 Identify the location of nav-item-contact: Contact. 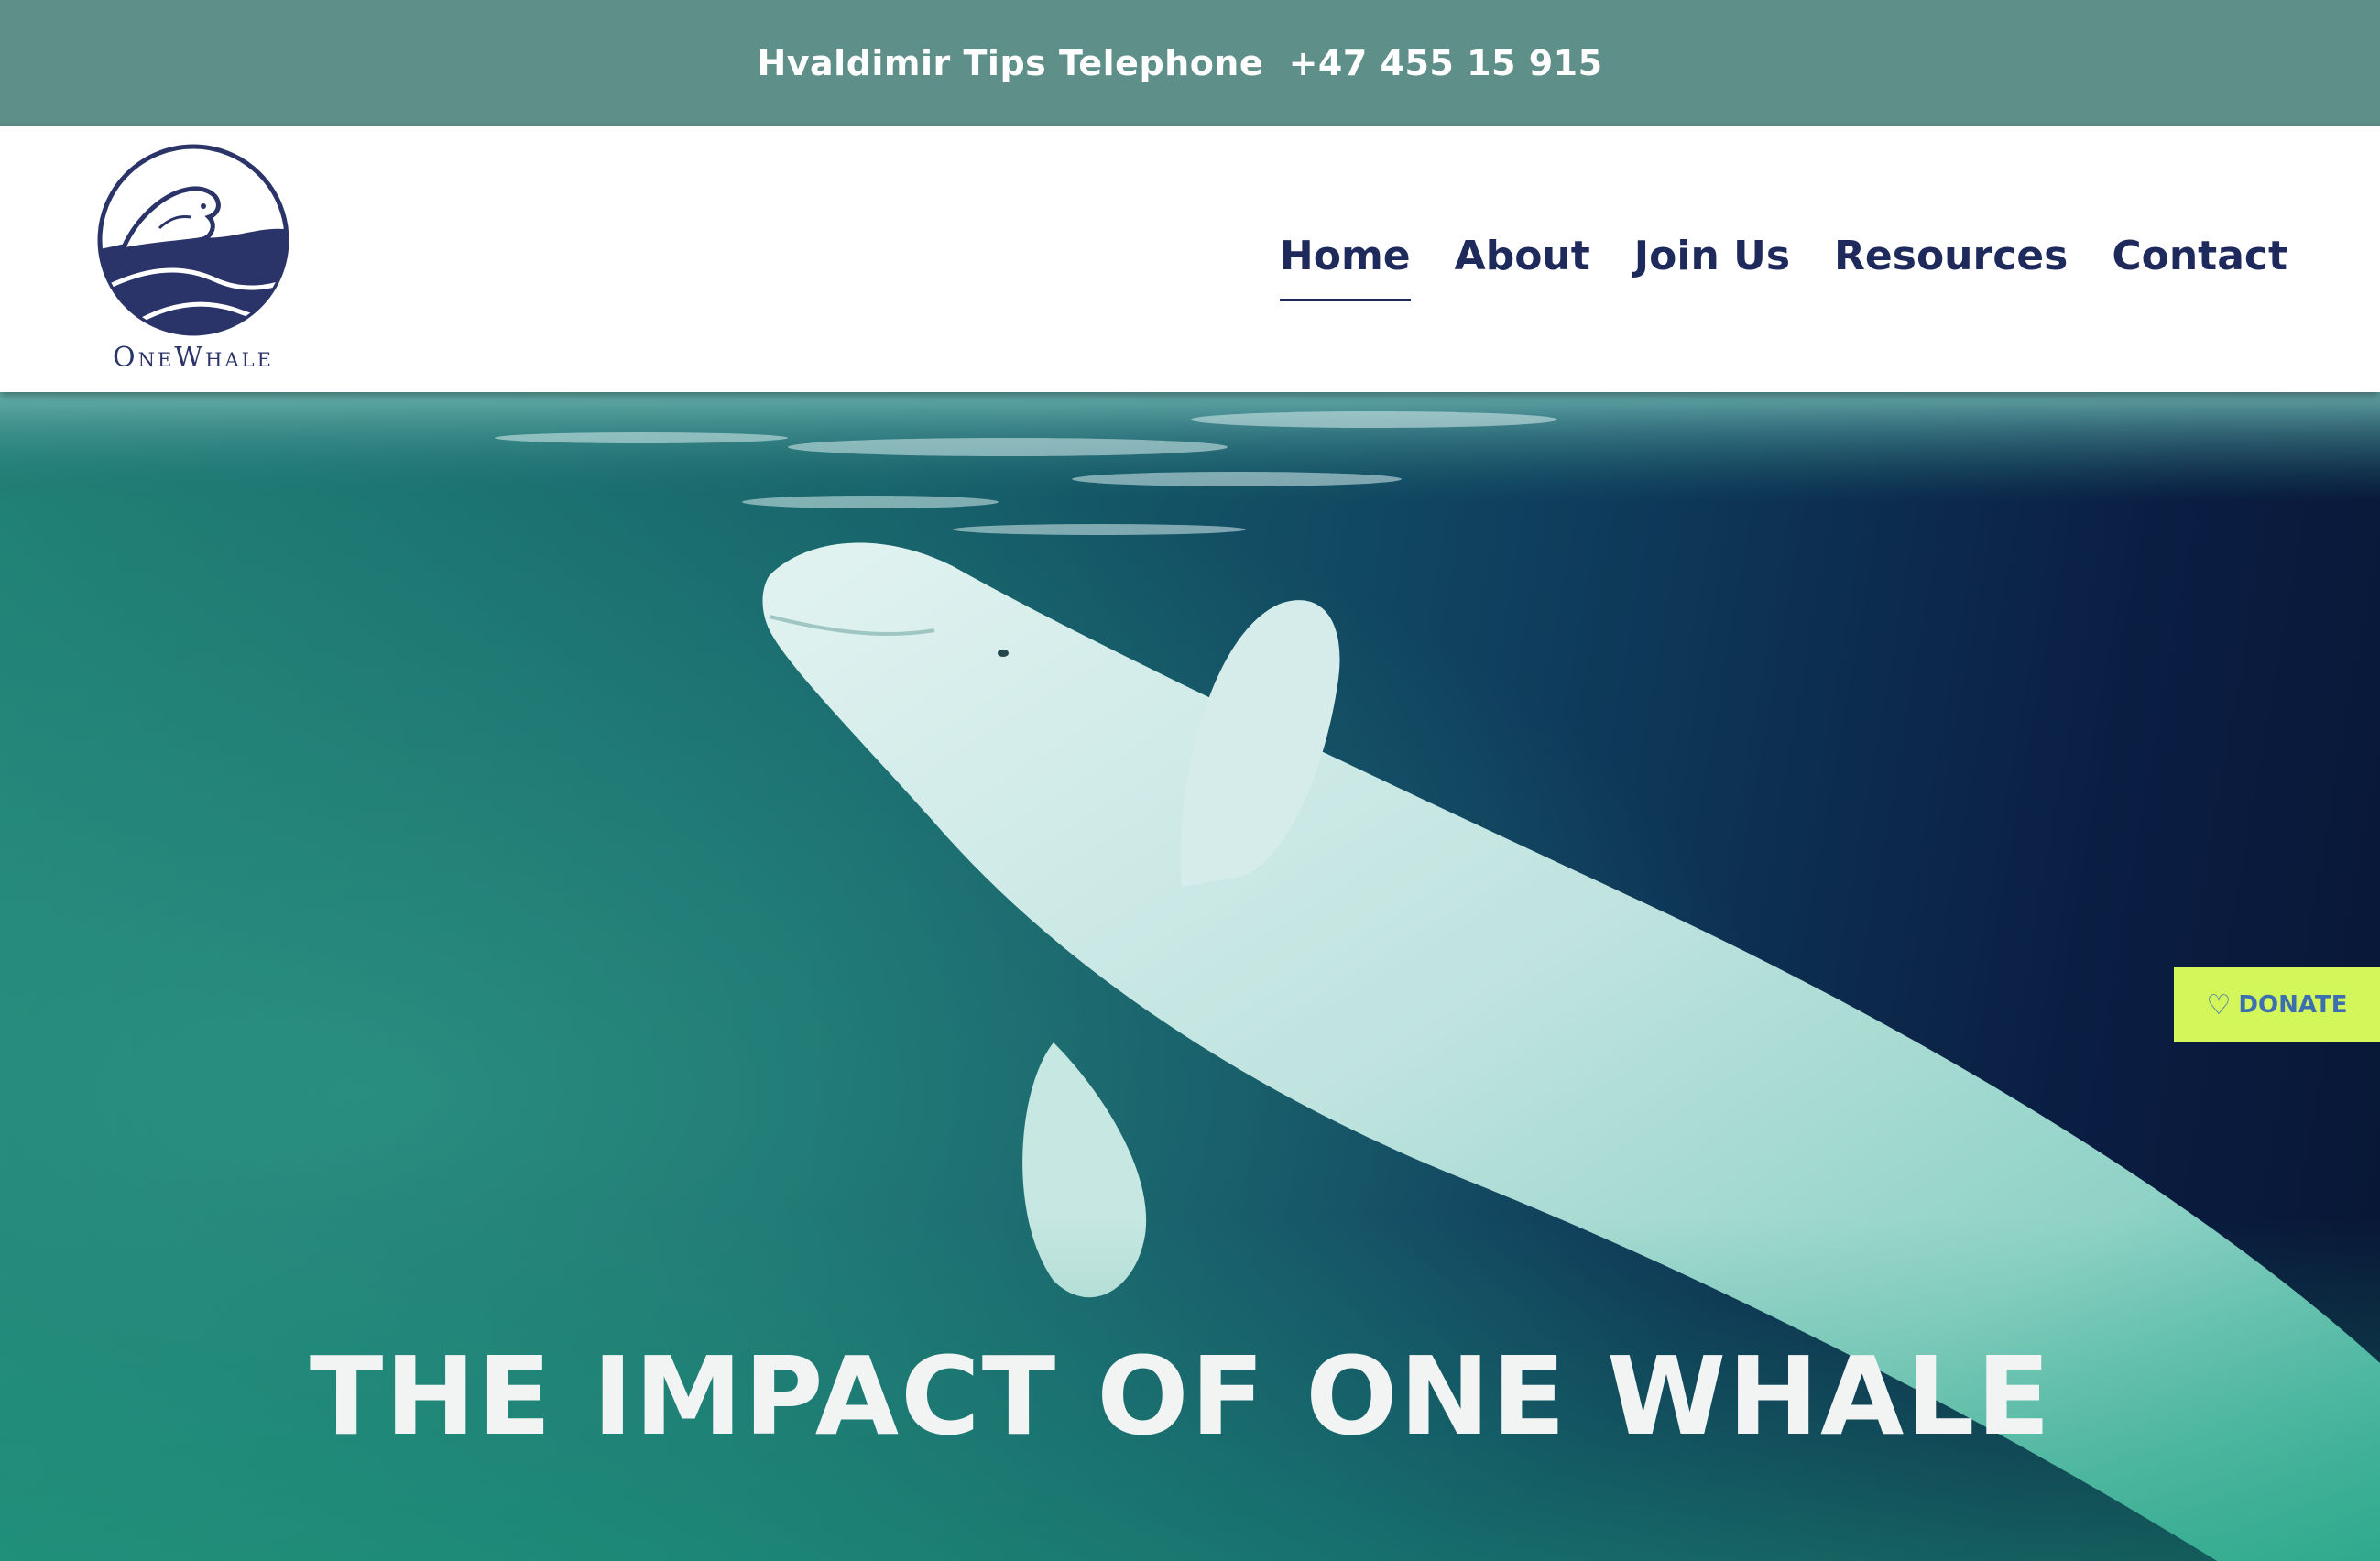
(2199, 267).